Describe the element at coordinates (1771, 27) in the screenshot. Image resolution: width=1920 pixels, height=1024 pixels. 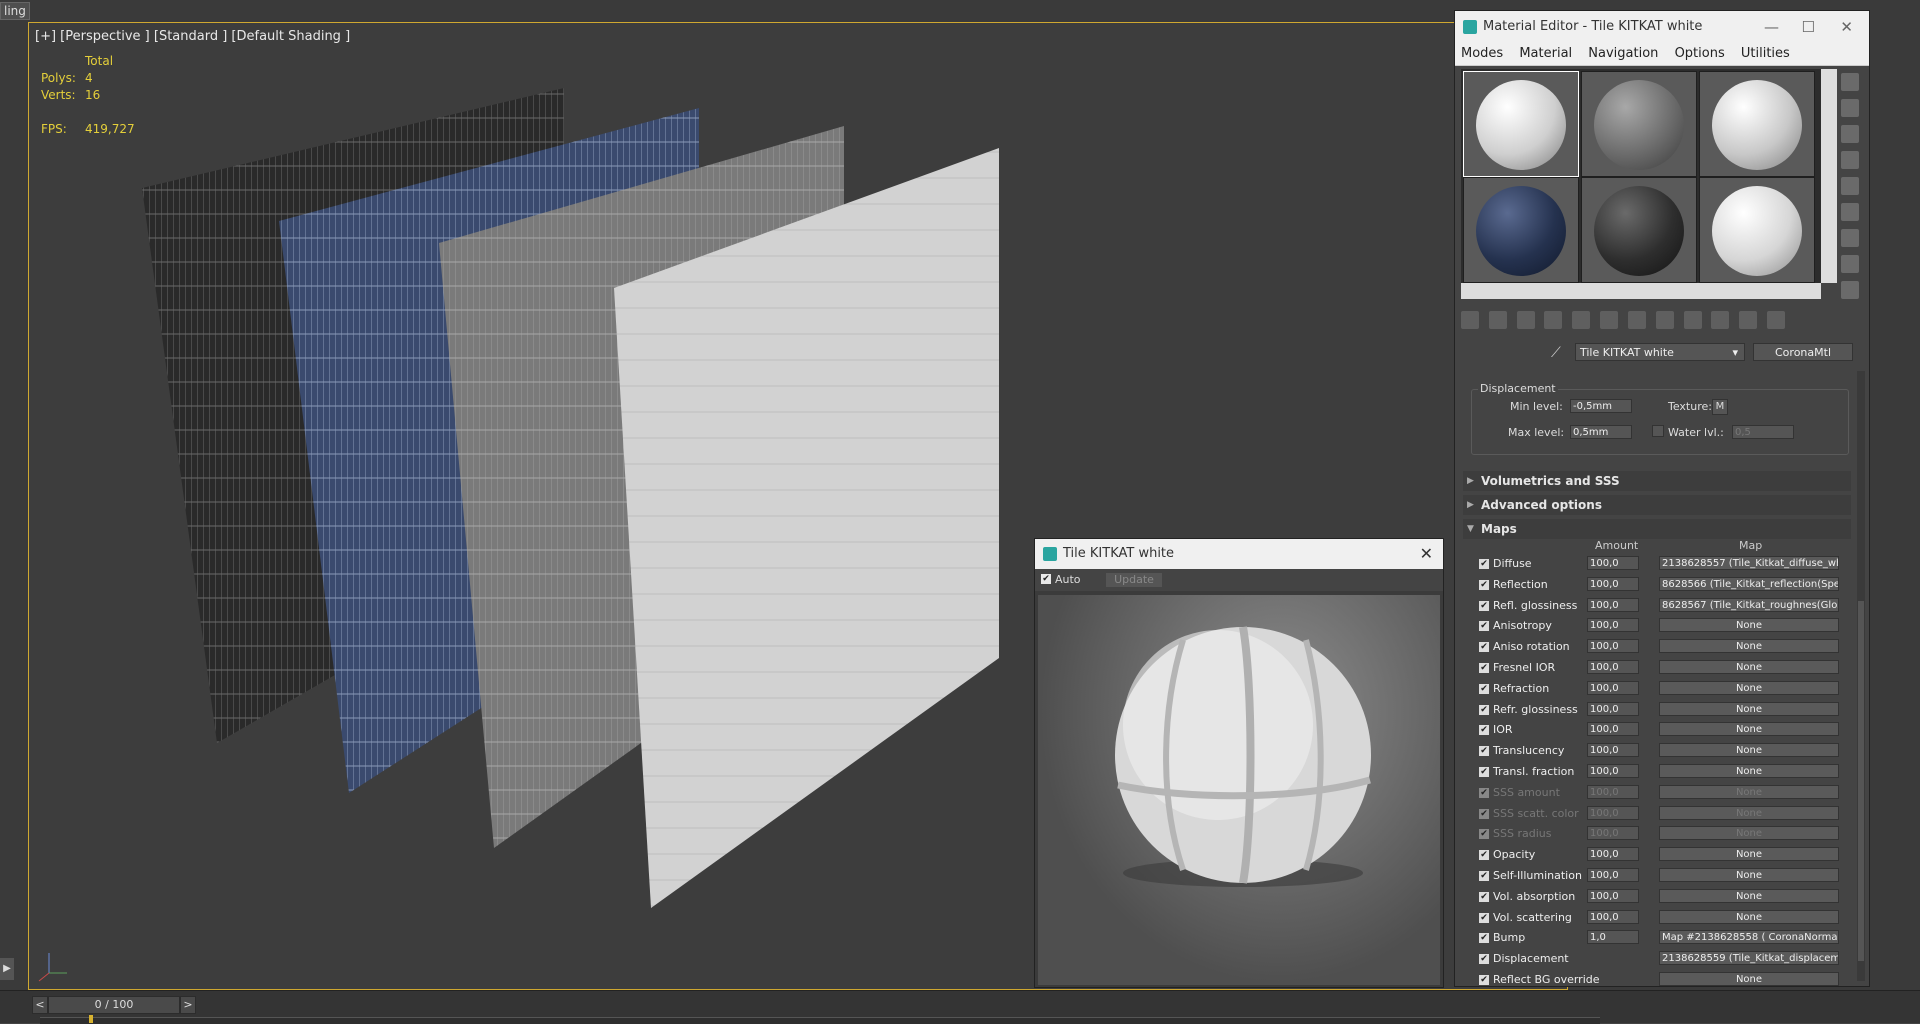
I see `minimize-icon: —` at that location.